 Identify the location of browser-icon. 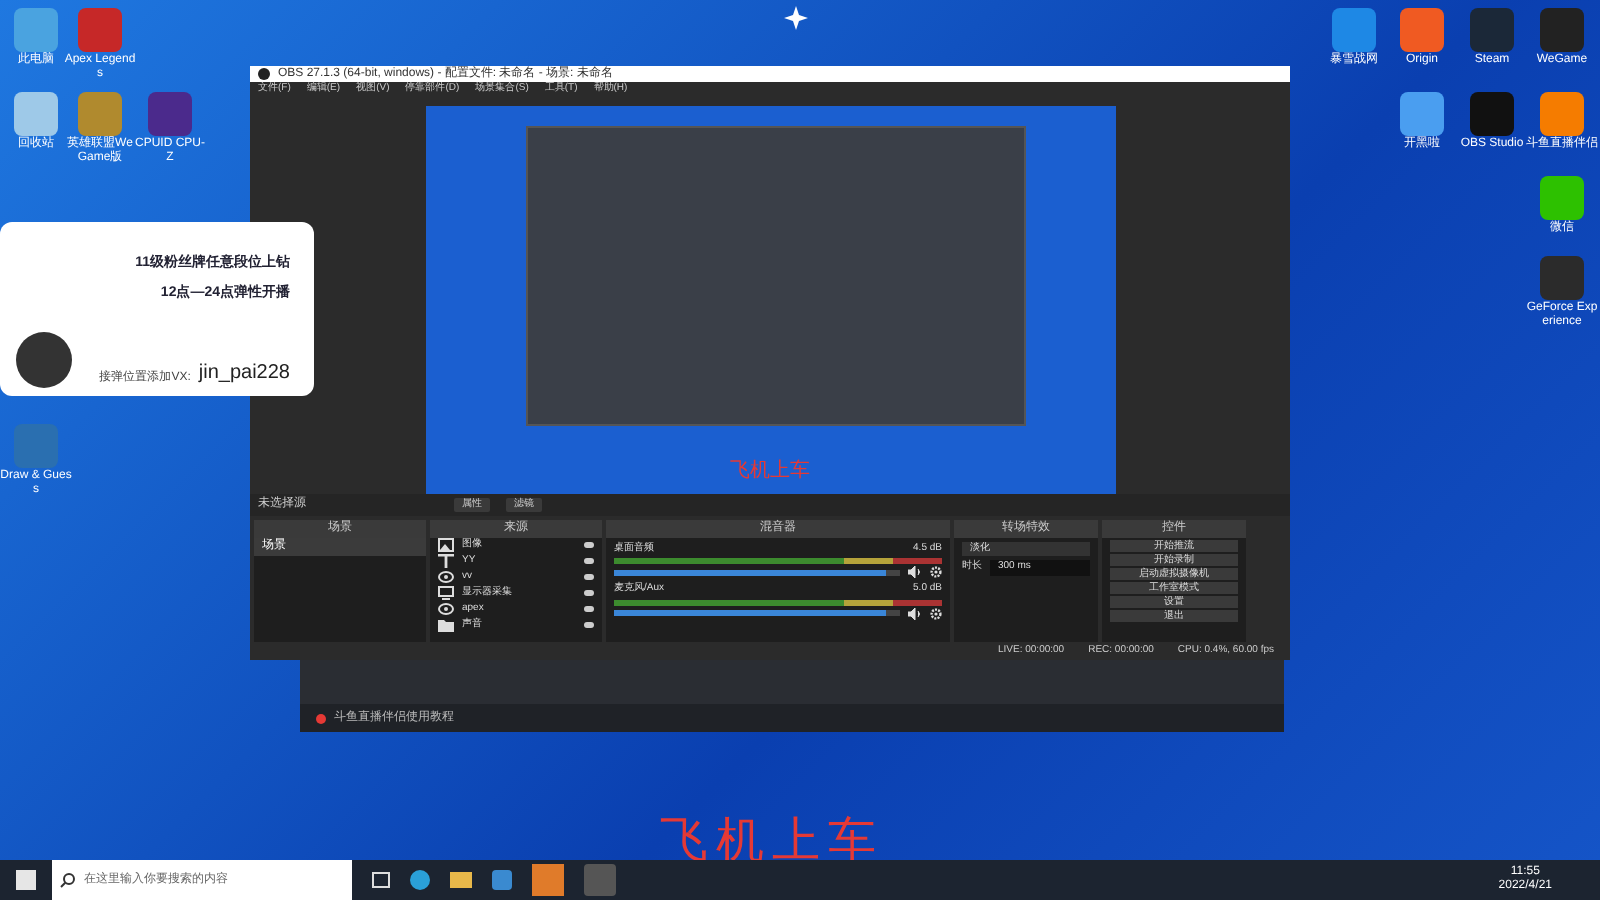
(420, 880).